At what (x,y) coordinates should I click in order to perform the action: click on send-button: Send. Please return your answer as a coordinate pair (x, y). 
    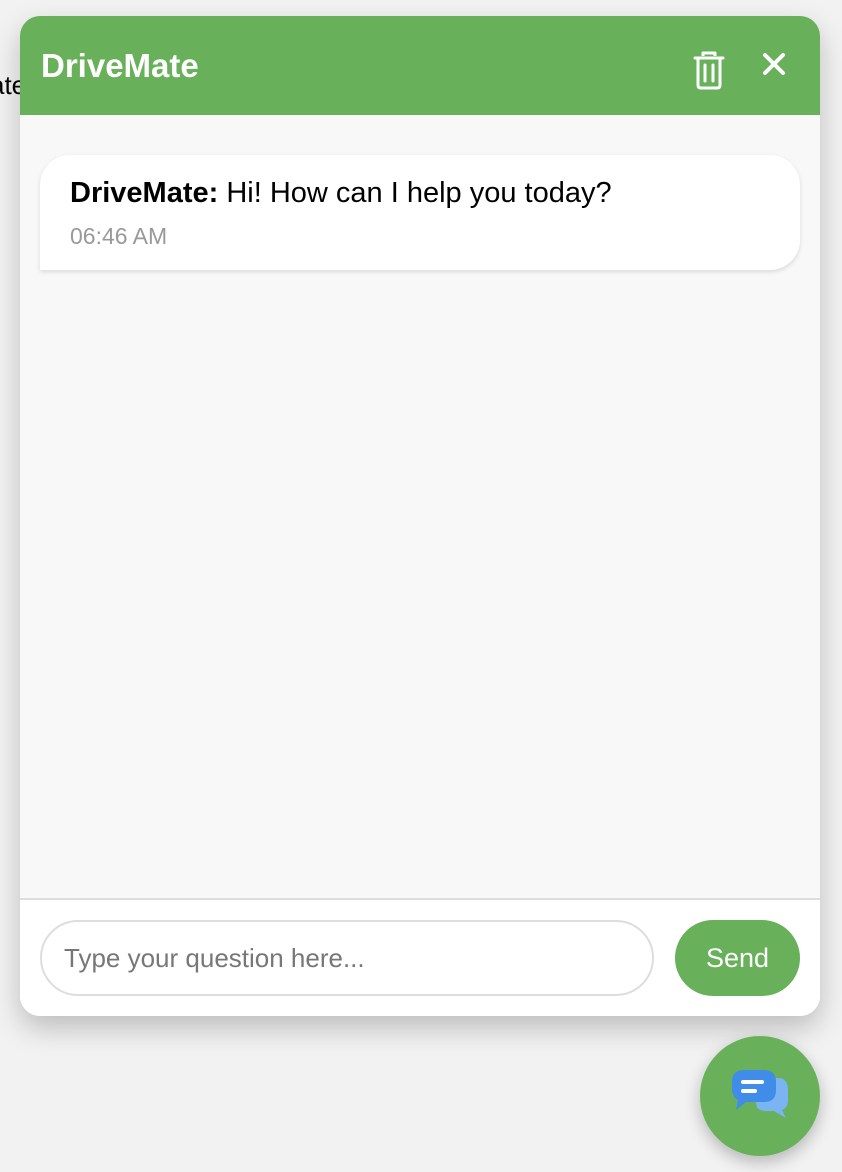
    Looking at the image, I should click on (737, 958).